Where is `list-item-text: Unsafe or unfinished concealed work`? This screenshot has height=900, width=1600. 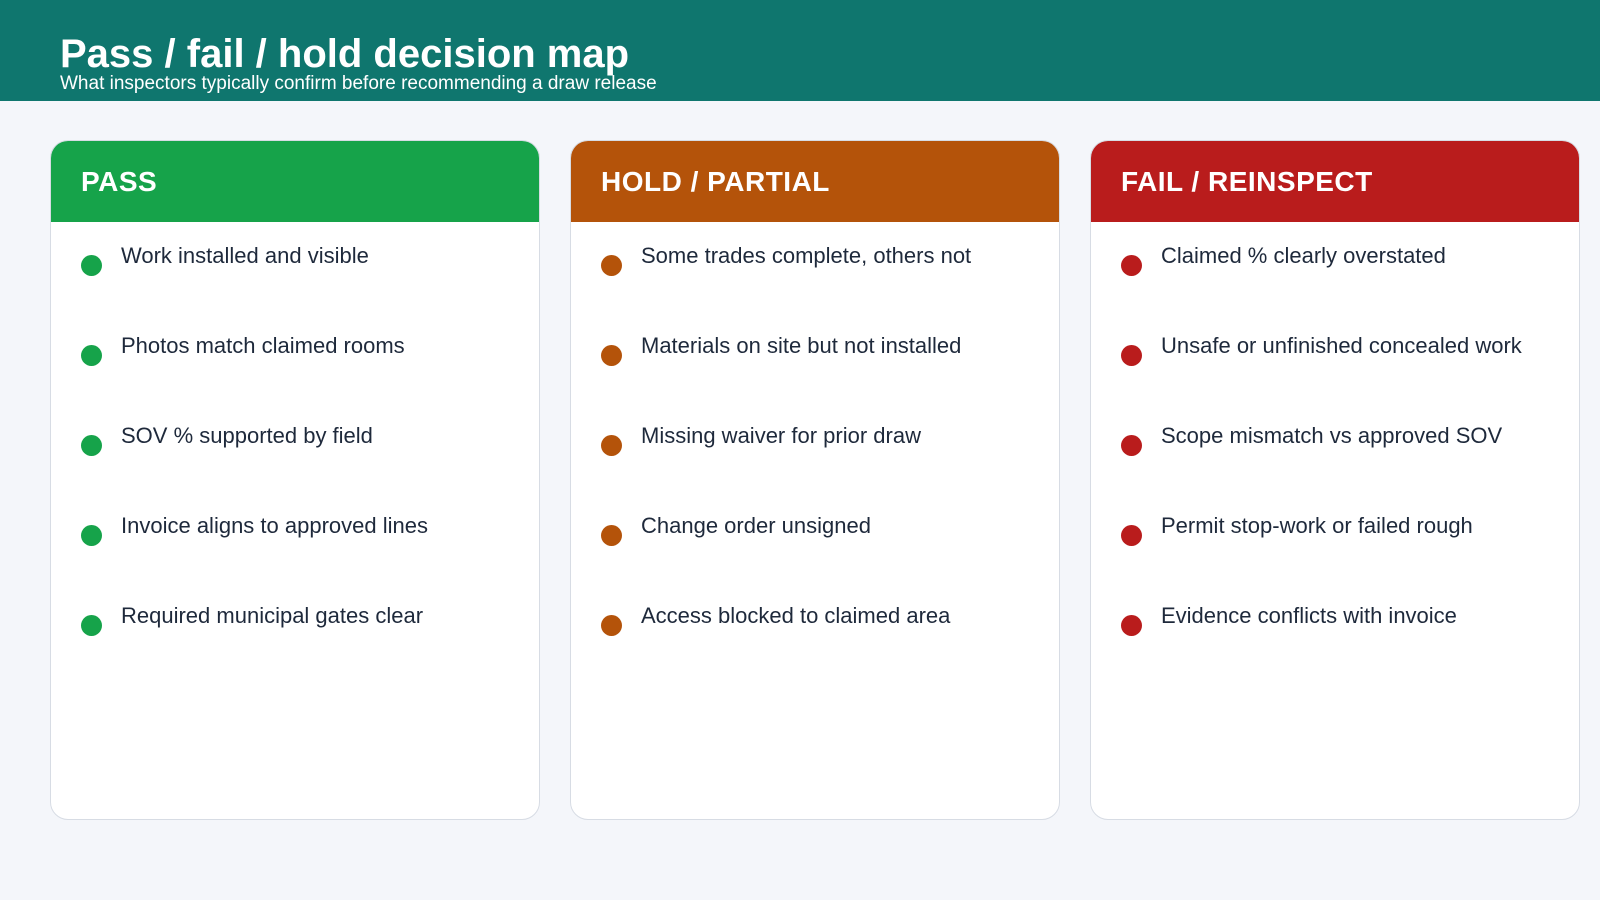
list-item-text: Unsafe or unfinished concealed work is located at coordinates (1341, 345).